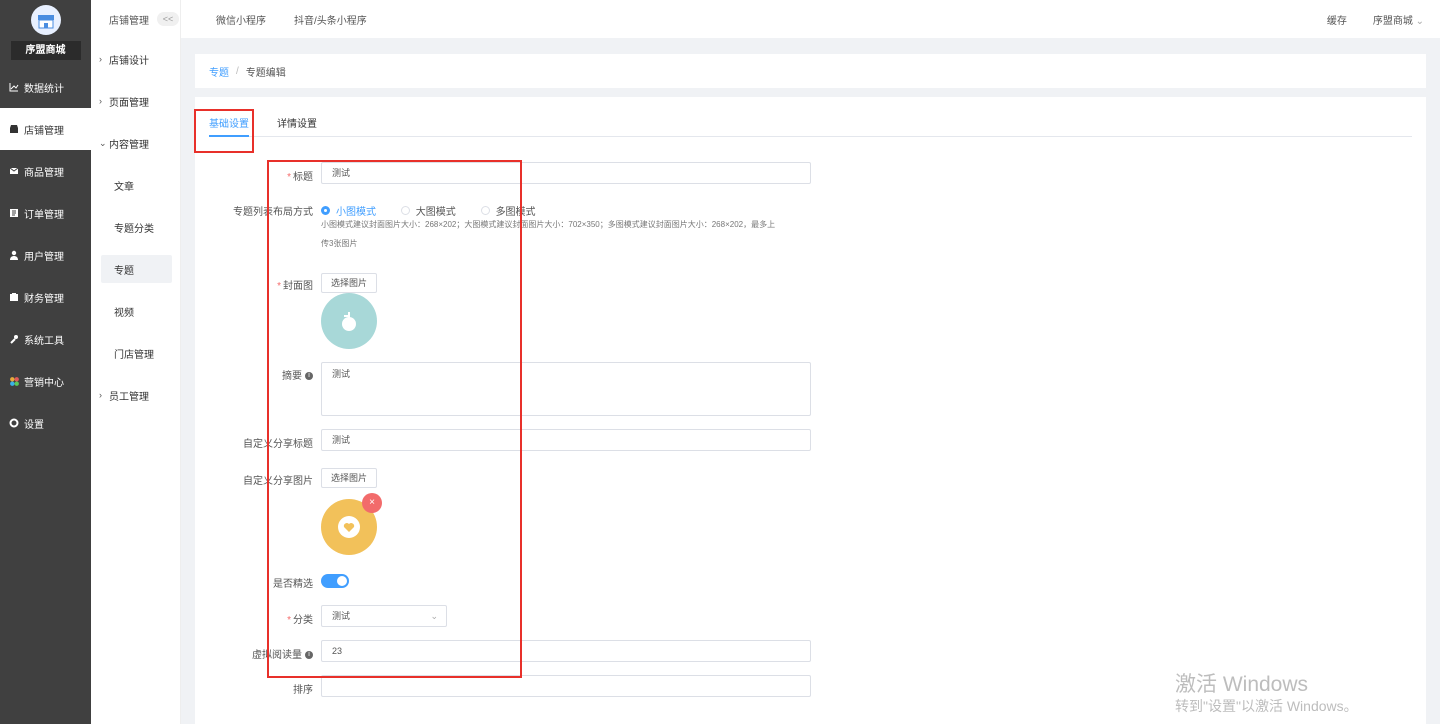 This screenshot has width=1440, height=724. I want to click on field-label-text: 自定义分享标题, so click(278, 444).